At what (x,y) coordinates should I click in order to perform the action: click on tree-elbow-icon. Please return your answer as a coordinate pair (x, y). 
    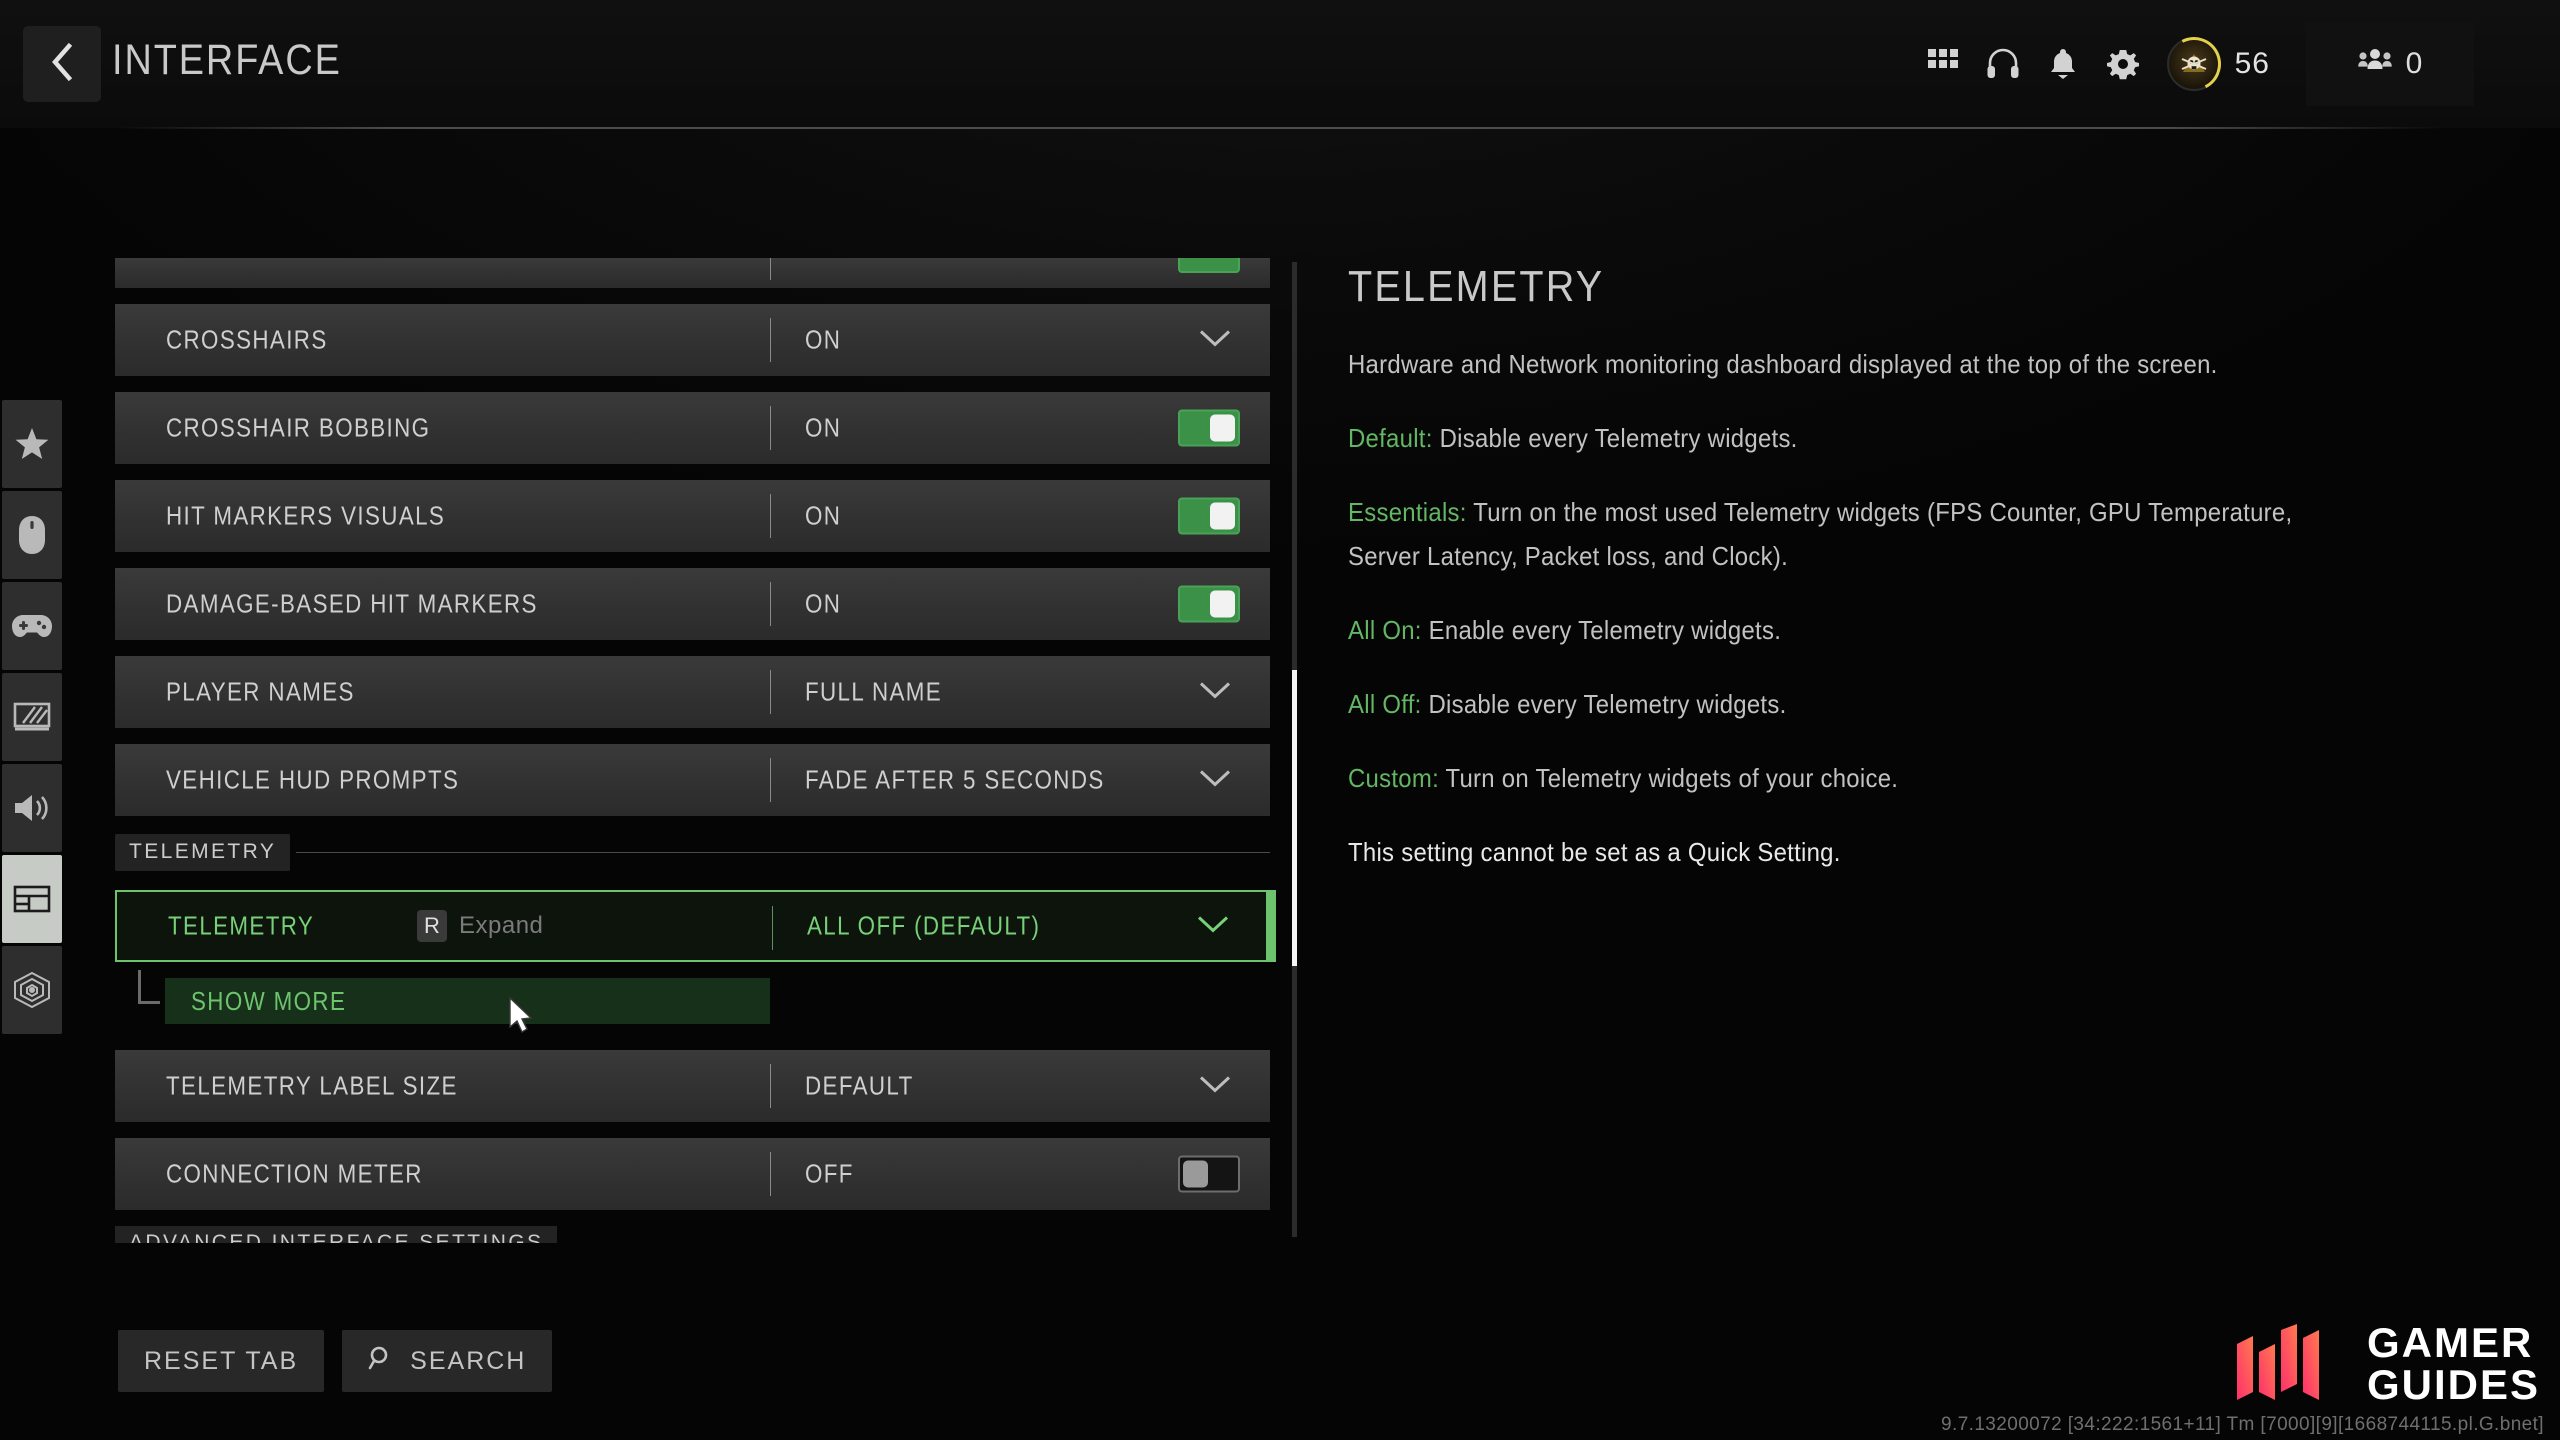
    Looking at the image, I should click on (149, 987).